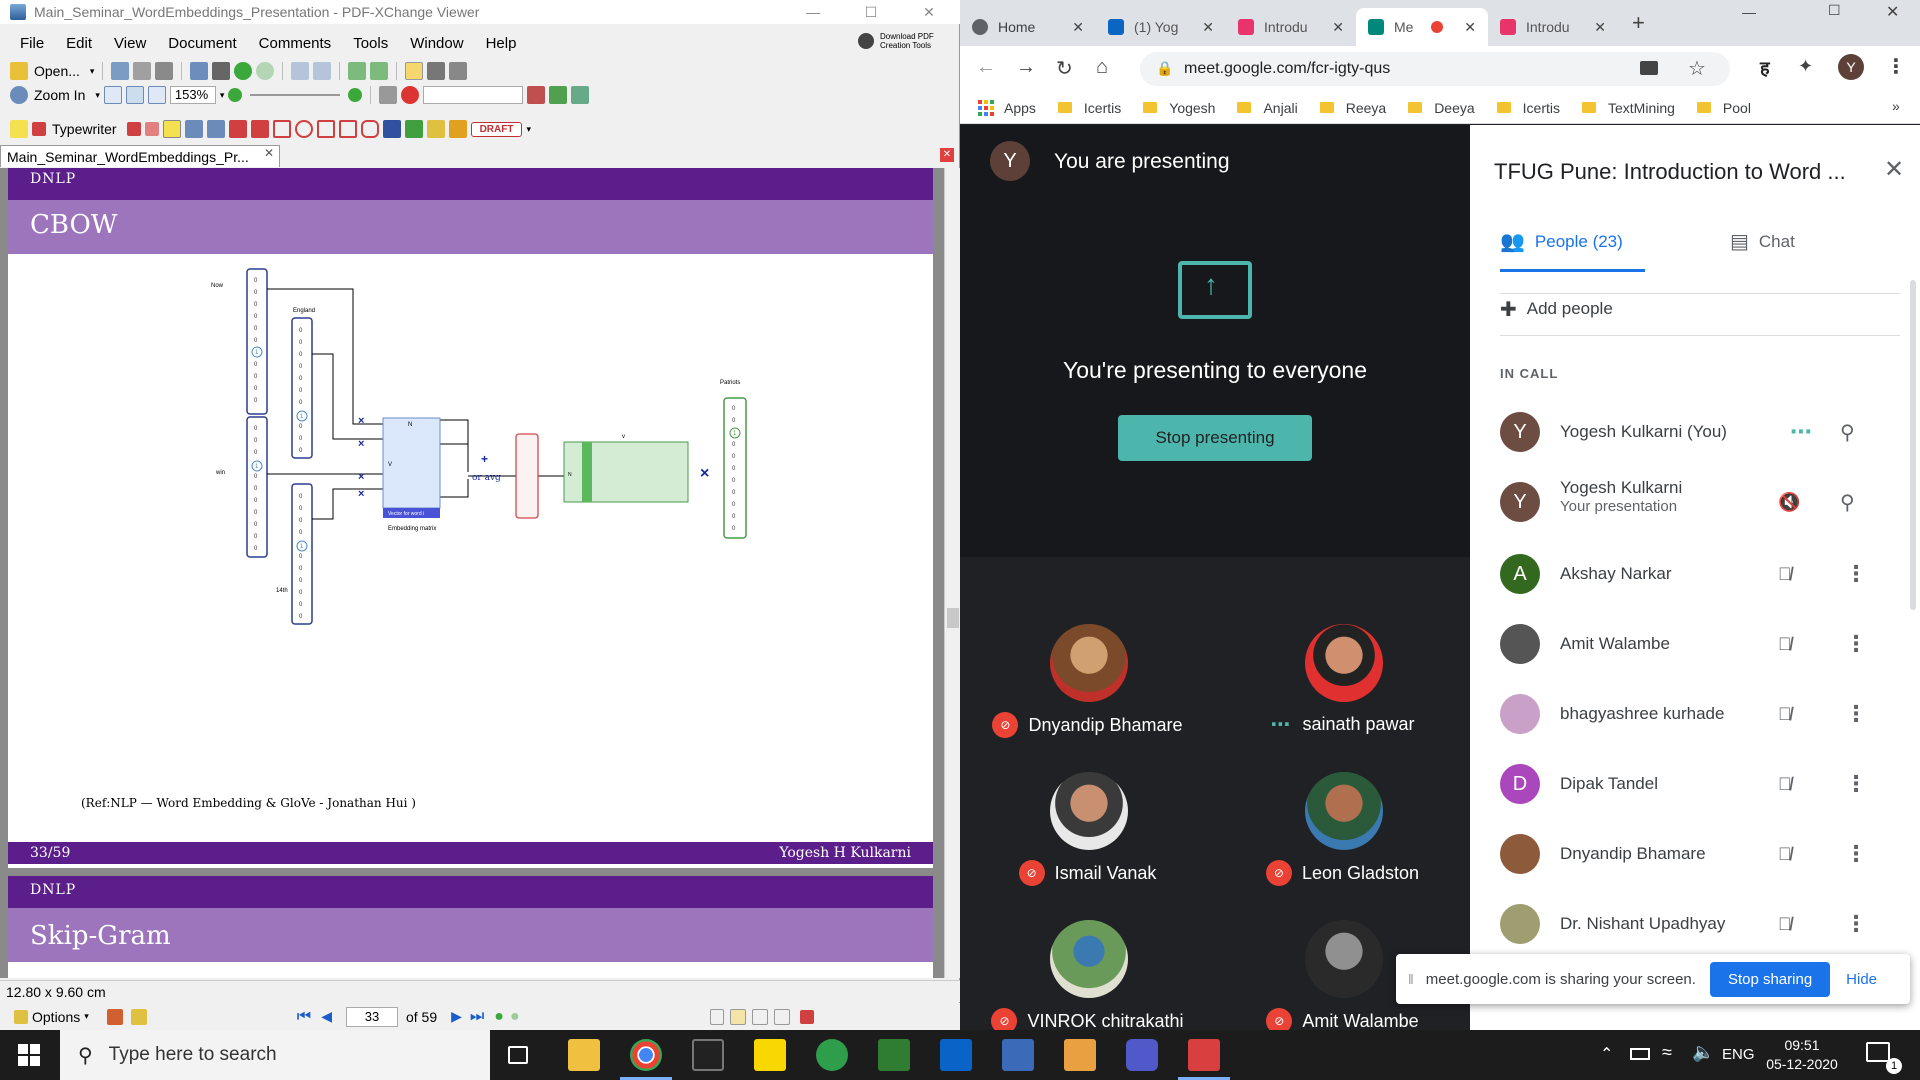 This screenshot has height=1080, width=1920. Describe the element at coordinates (1861, 979) in the screenshot. I see `hide-button: Hide` at that location.